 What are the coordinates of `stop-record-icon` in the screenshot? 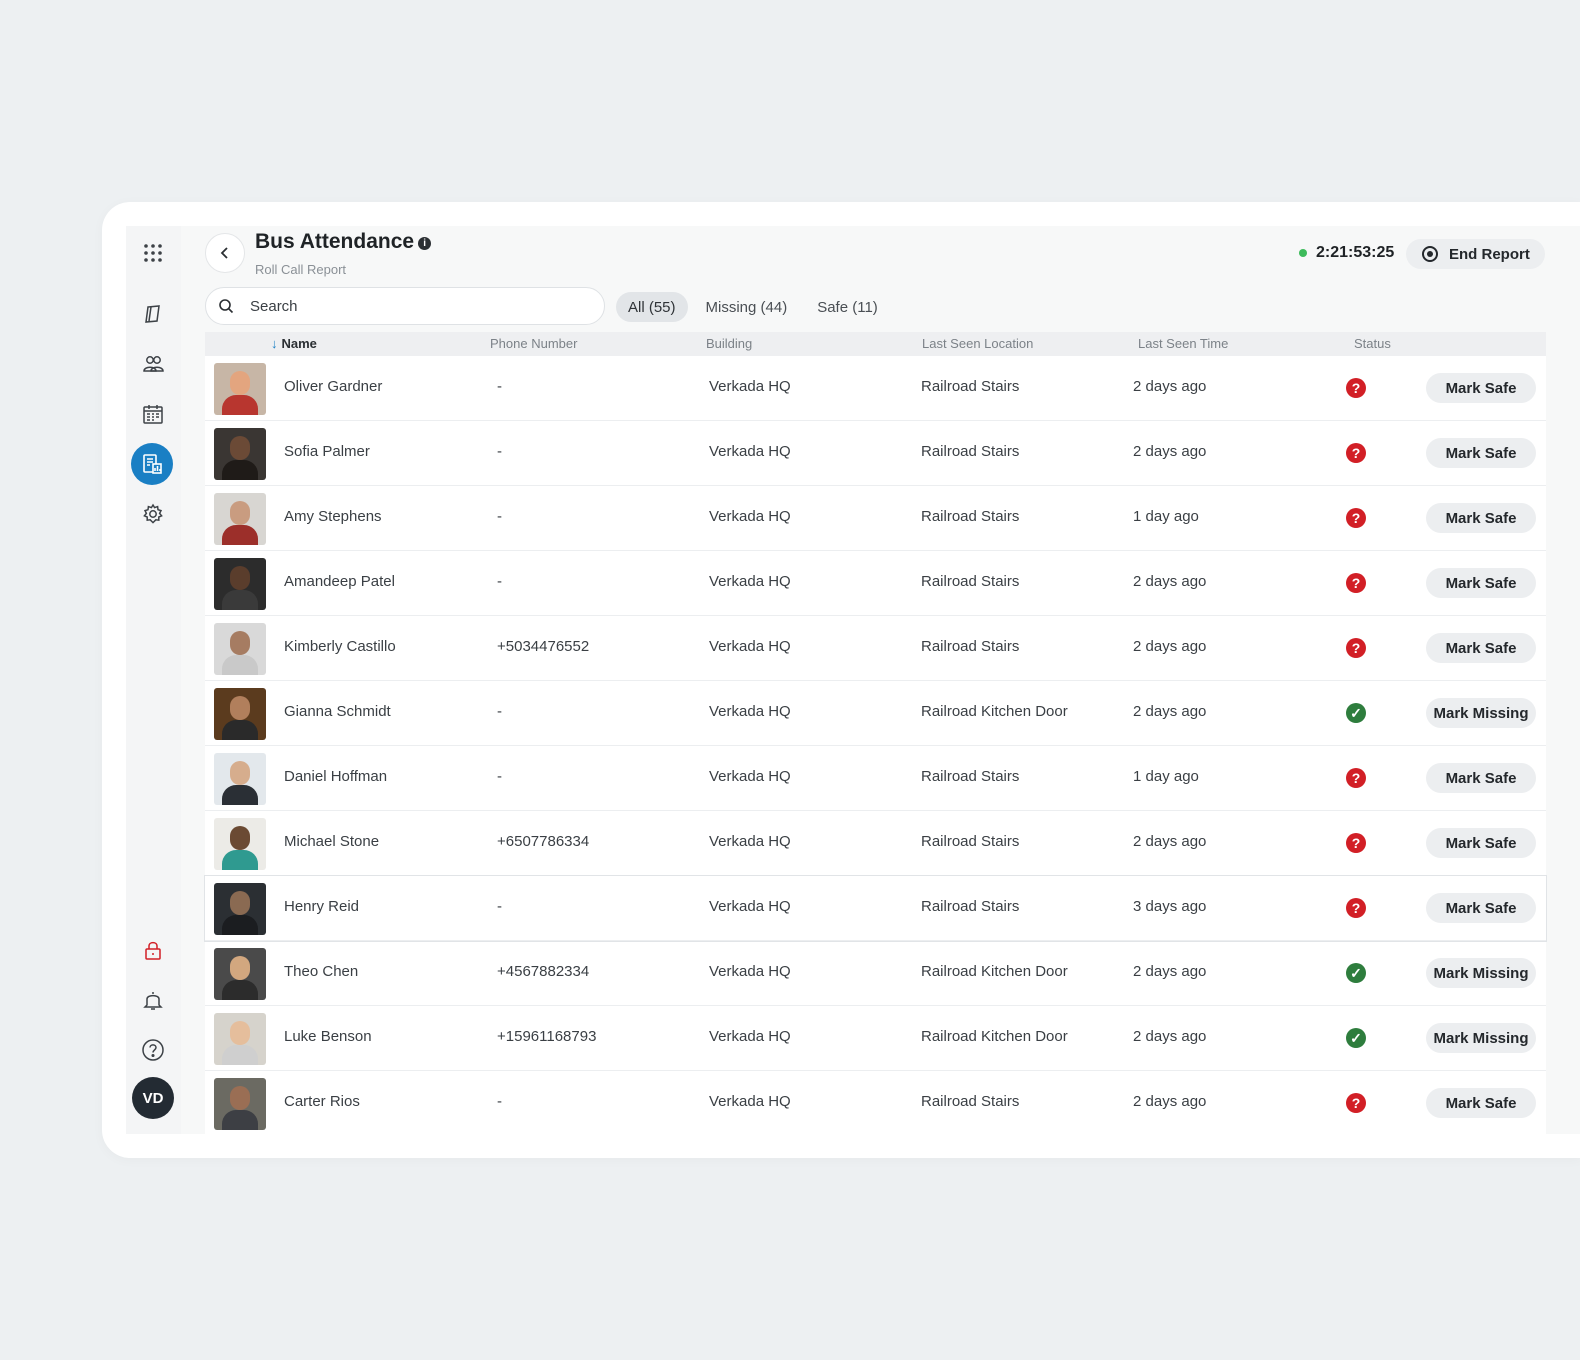 It's located at (1430, 254).